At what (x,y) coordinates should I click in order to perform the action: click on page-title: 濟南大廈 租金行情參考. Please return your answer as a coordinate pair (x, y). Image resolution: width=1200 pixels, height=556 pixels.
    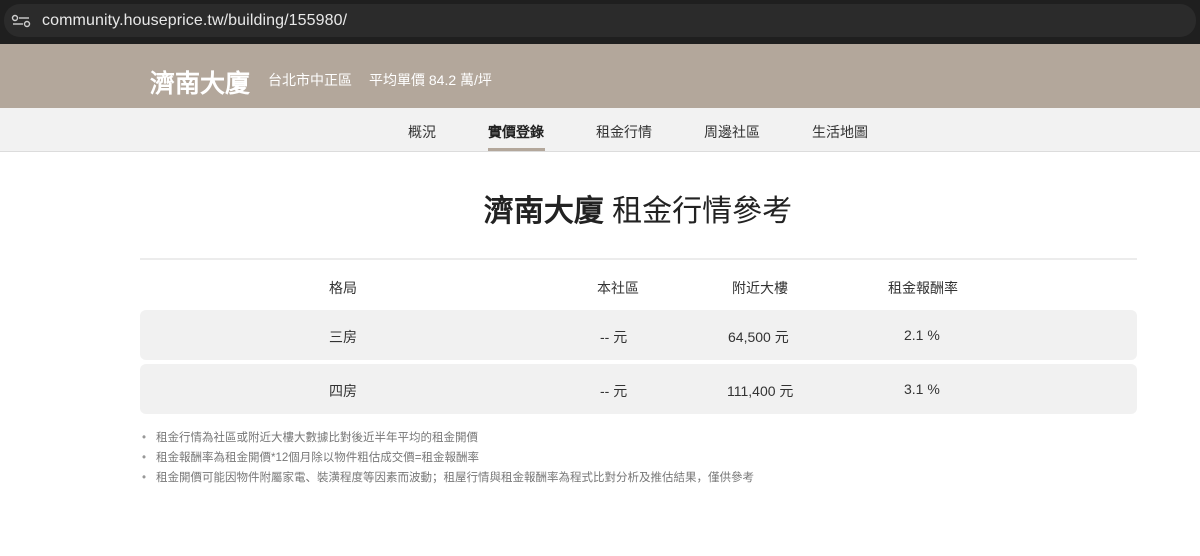
    Looking at the image, I should click on (600, 208).